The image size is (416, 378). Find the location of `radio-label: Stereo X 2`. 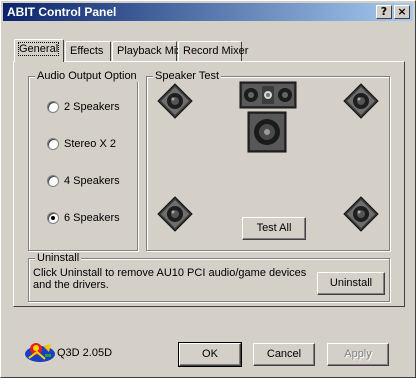

radio-label: Stereo X 2 is located at coordinates (90, 144).